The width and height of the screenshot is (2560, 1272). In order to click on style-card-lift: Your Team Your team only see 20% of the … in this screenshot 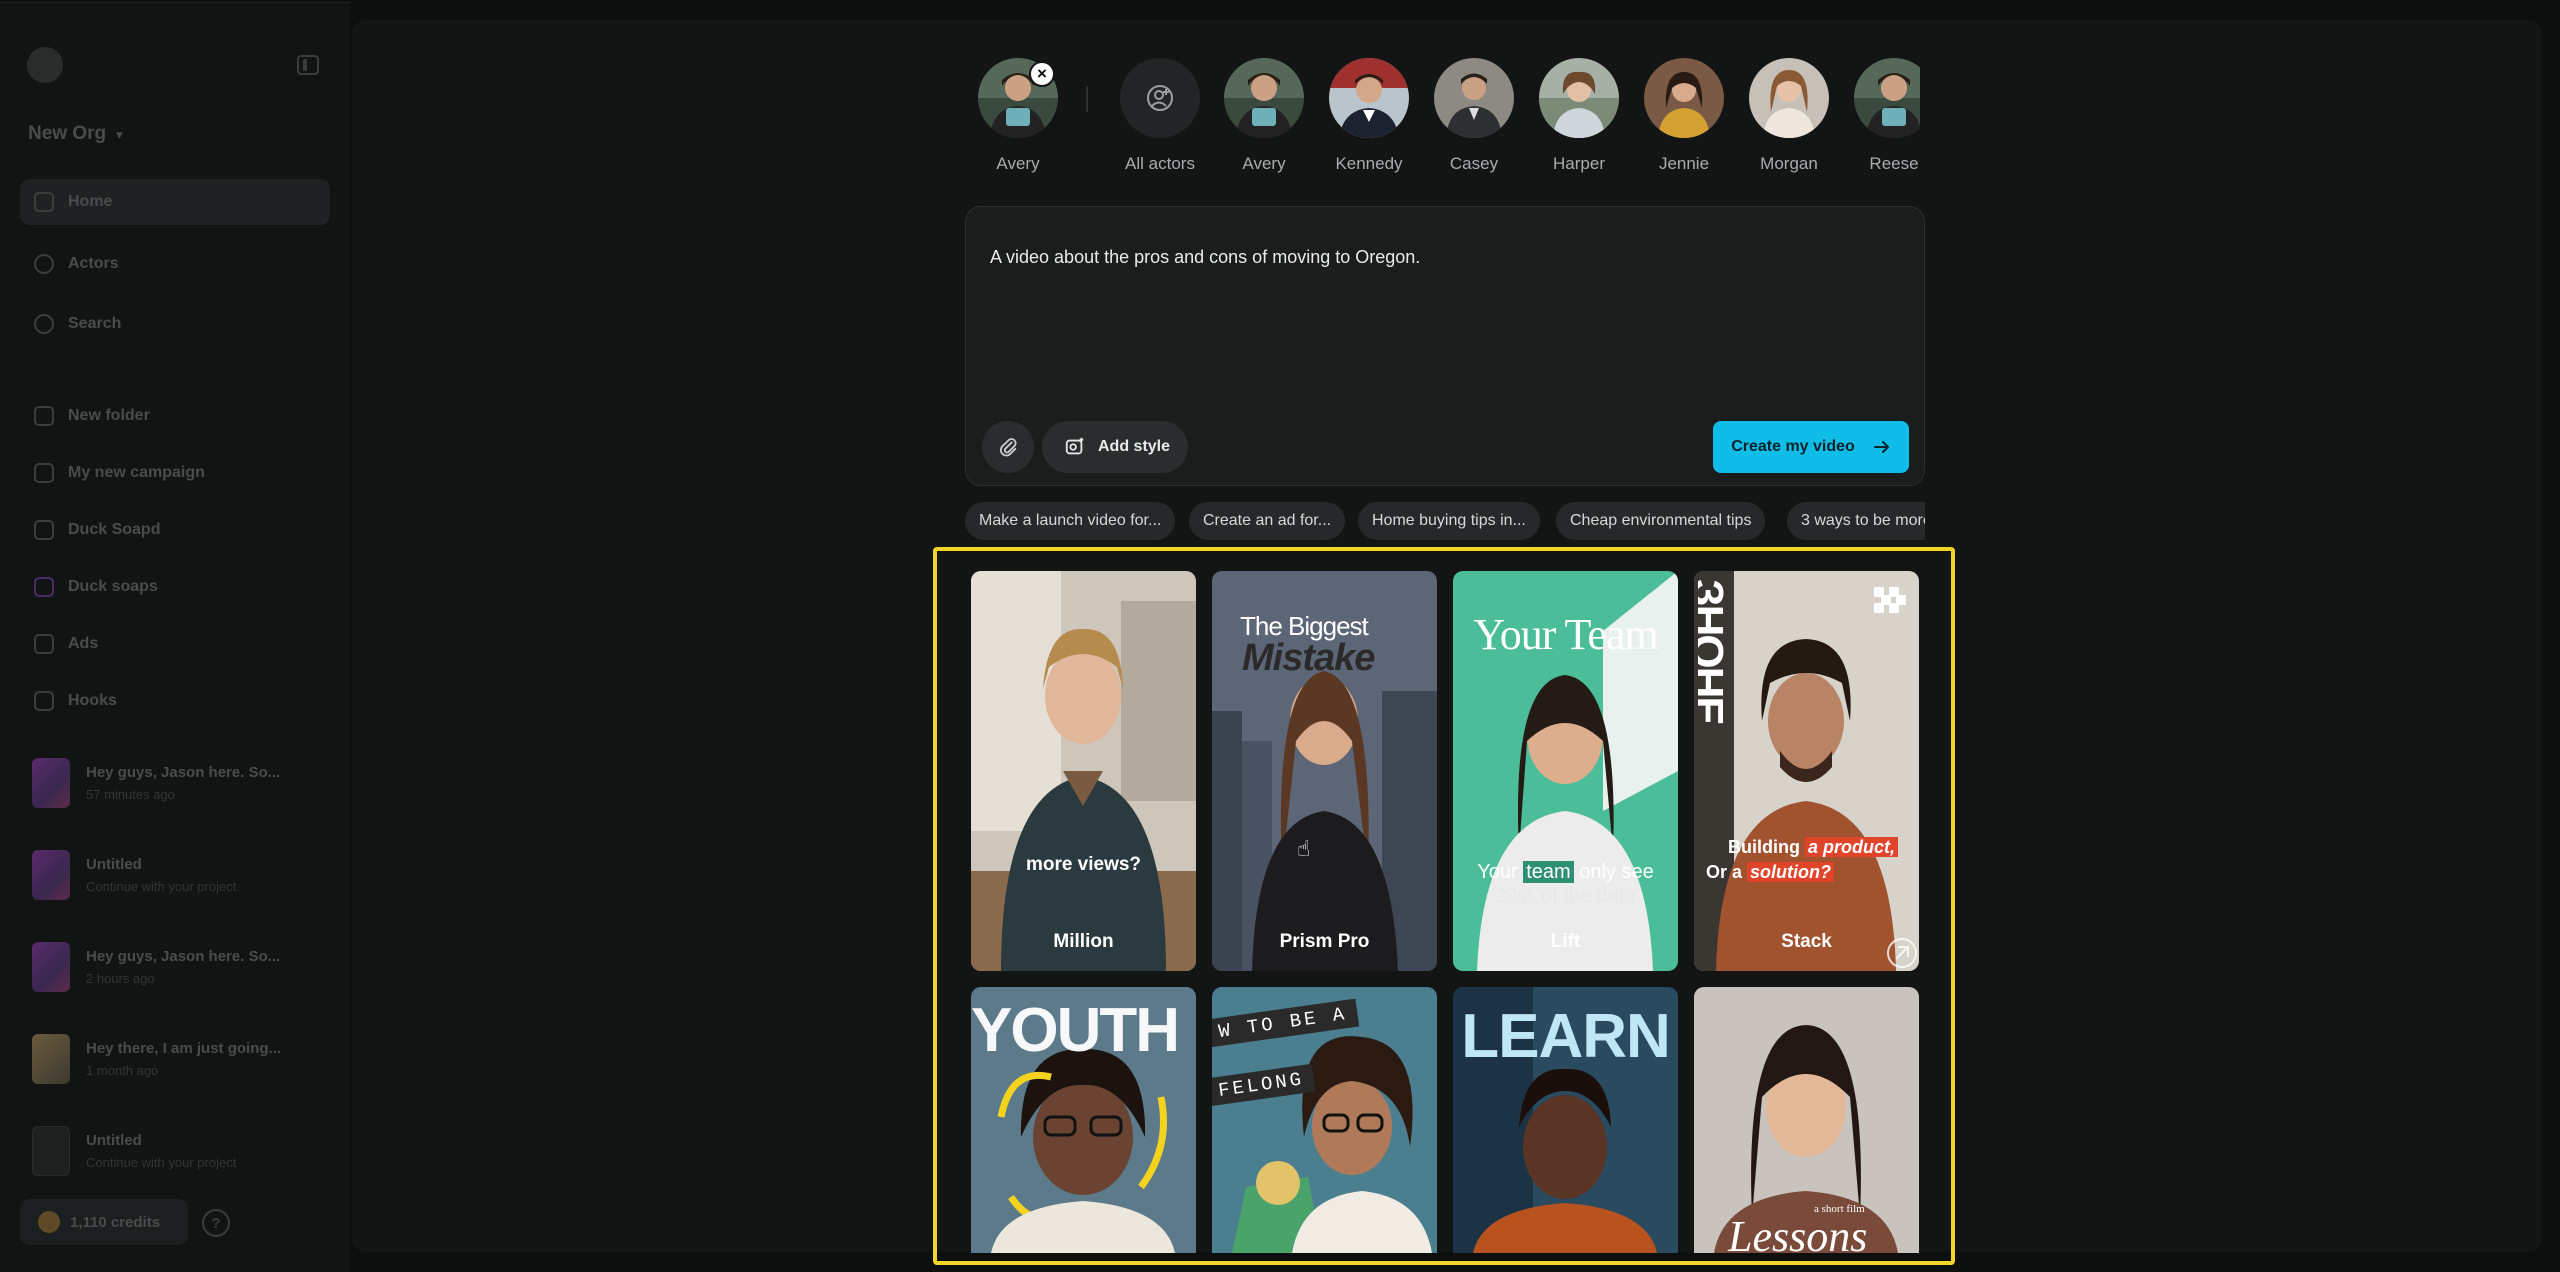, I will do `click(1565, 771)`.